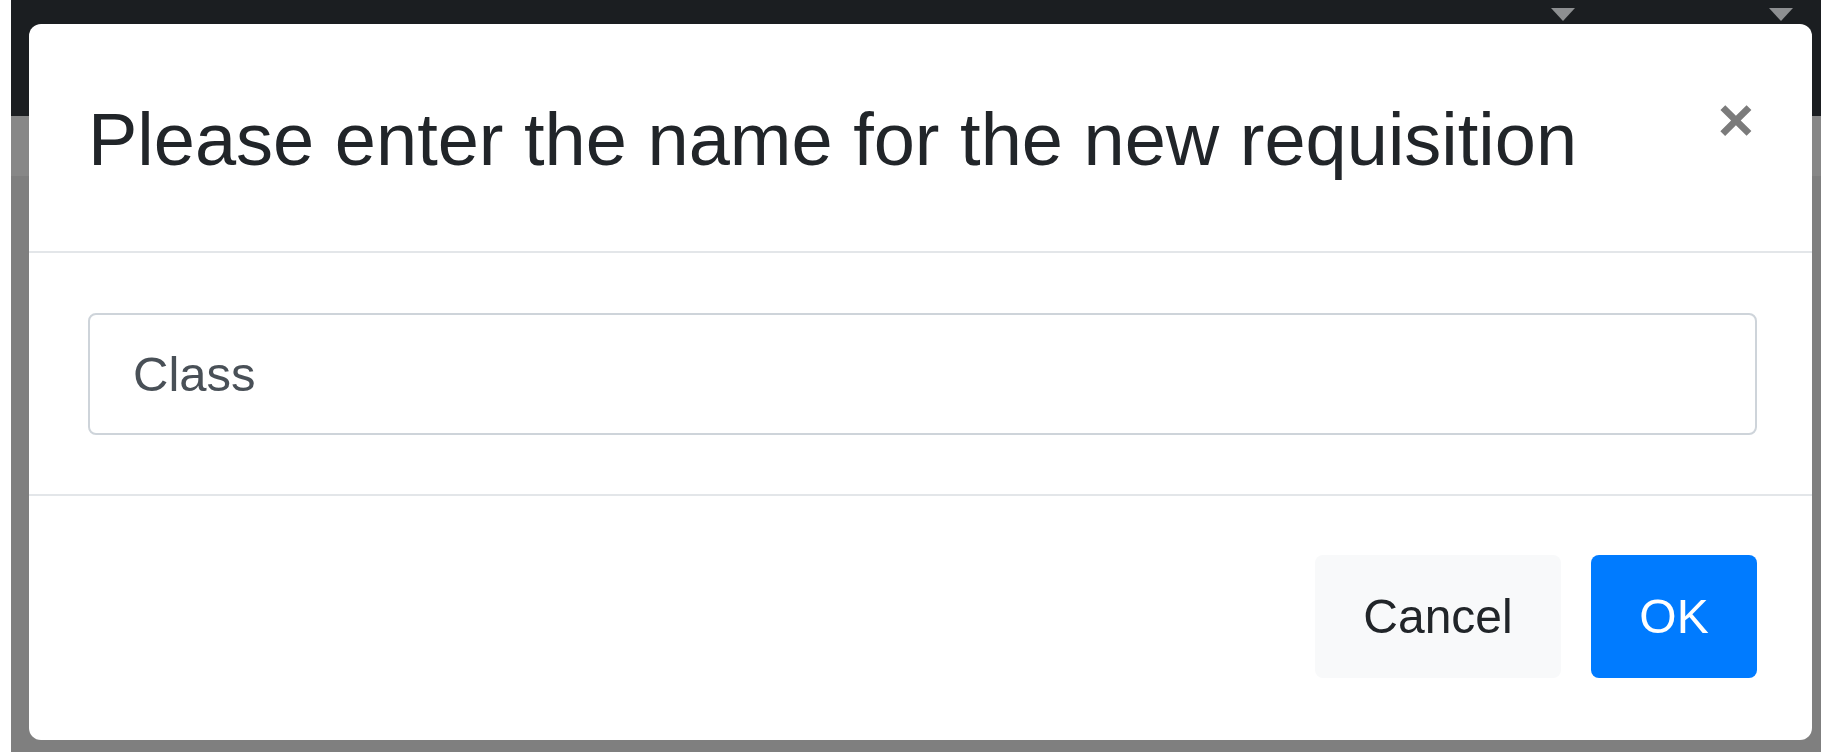  Describe the element at coordinates (1438, 616) in the screenshot. I see `cancel-button: Cancel` at that location.